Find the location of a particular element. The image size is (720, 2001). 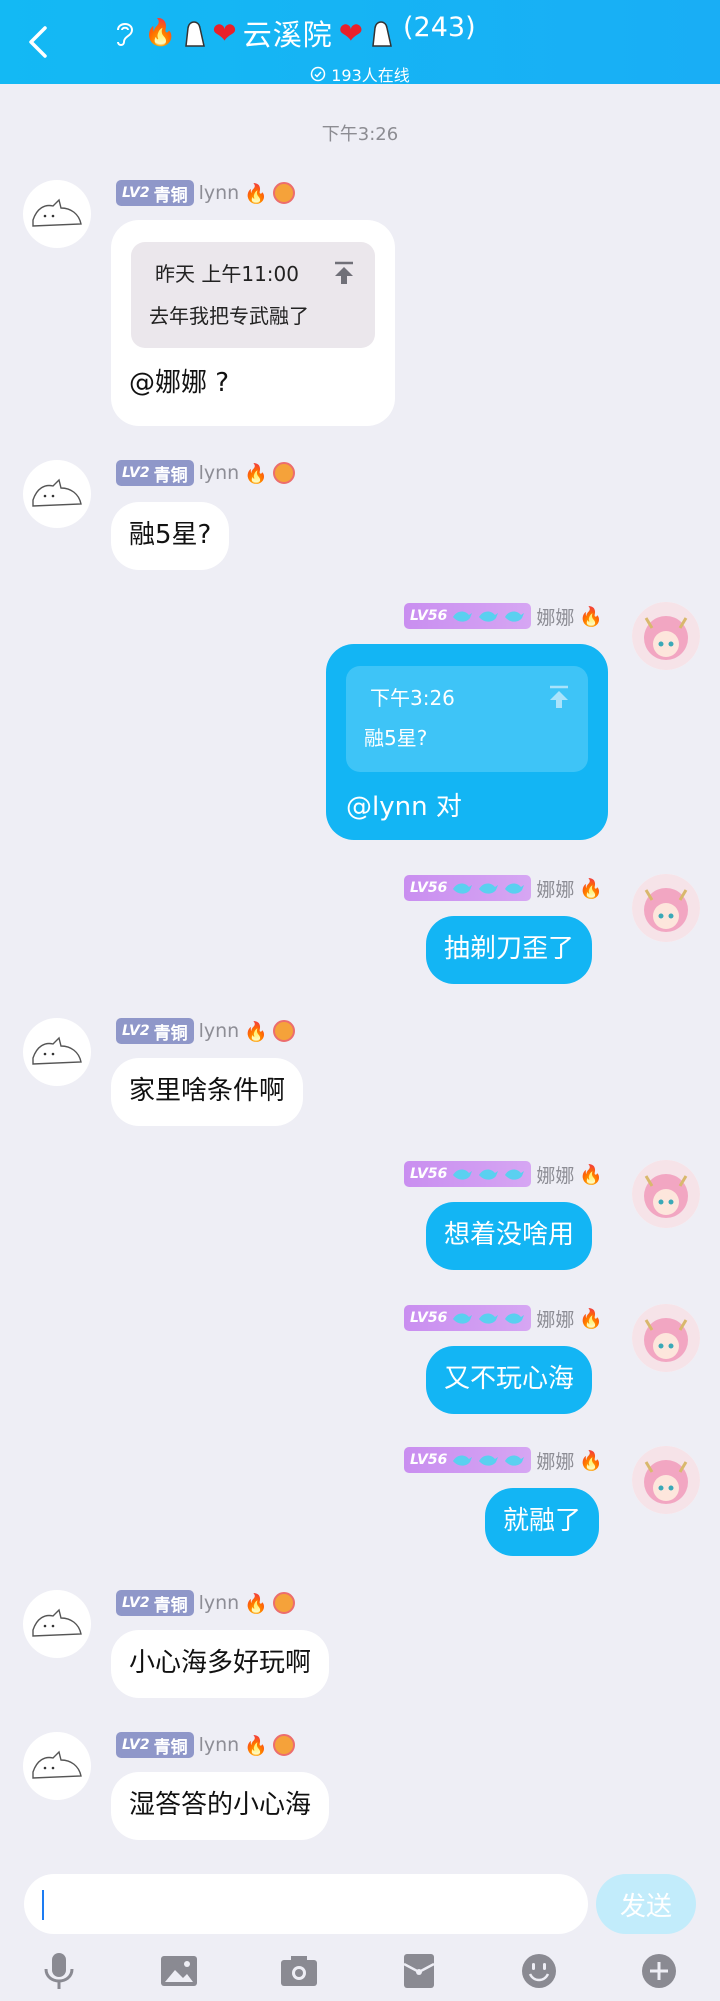

input-toolbar is located at coordinates (360, 1968).